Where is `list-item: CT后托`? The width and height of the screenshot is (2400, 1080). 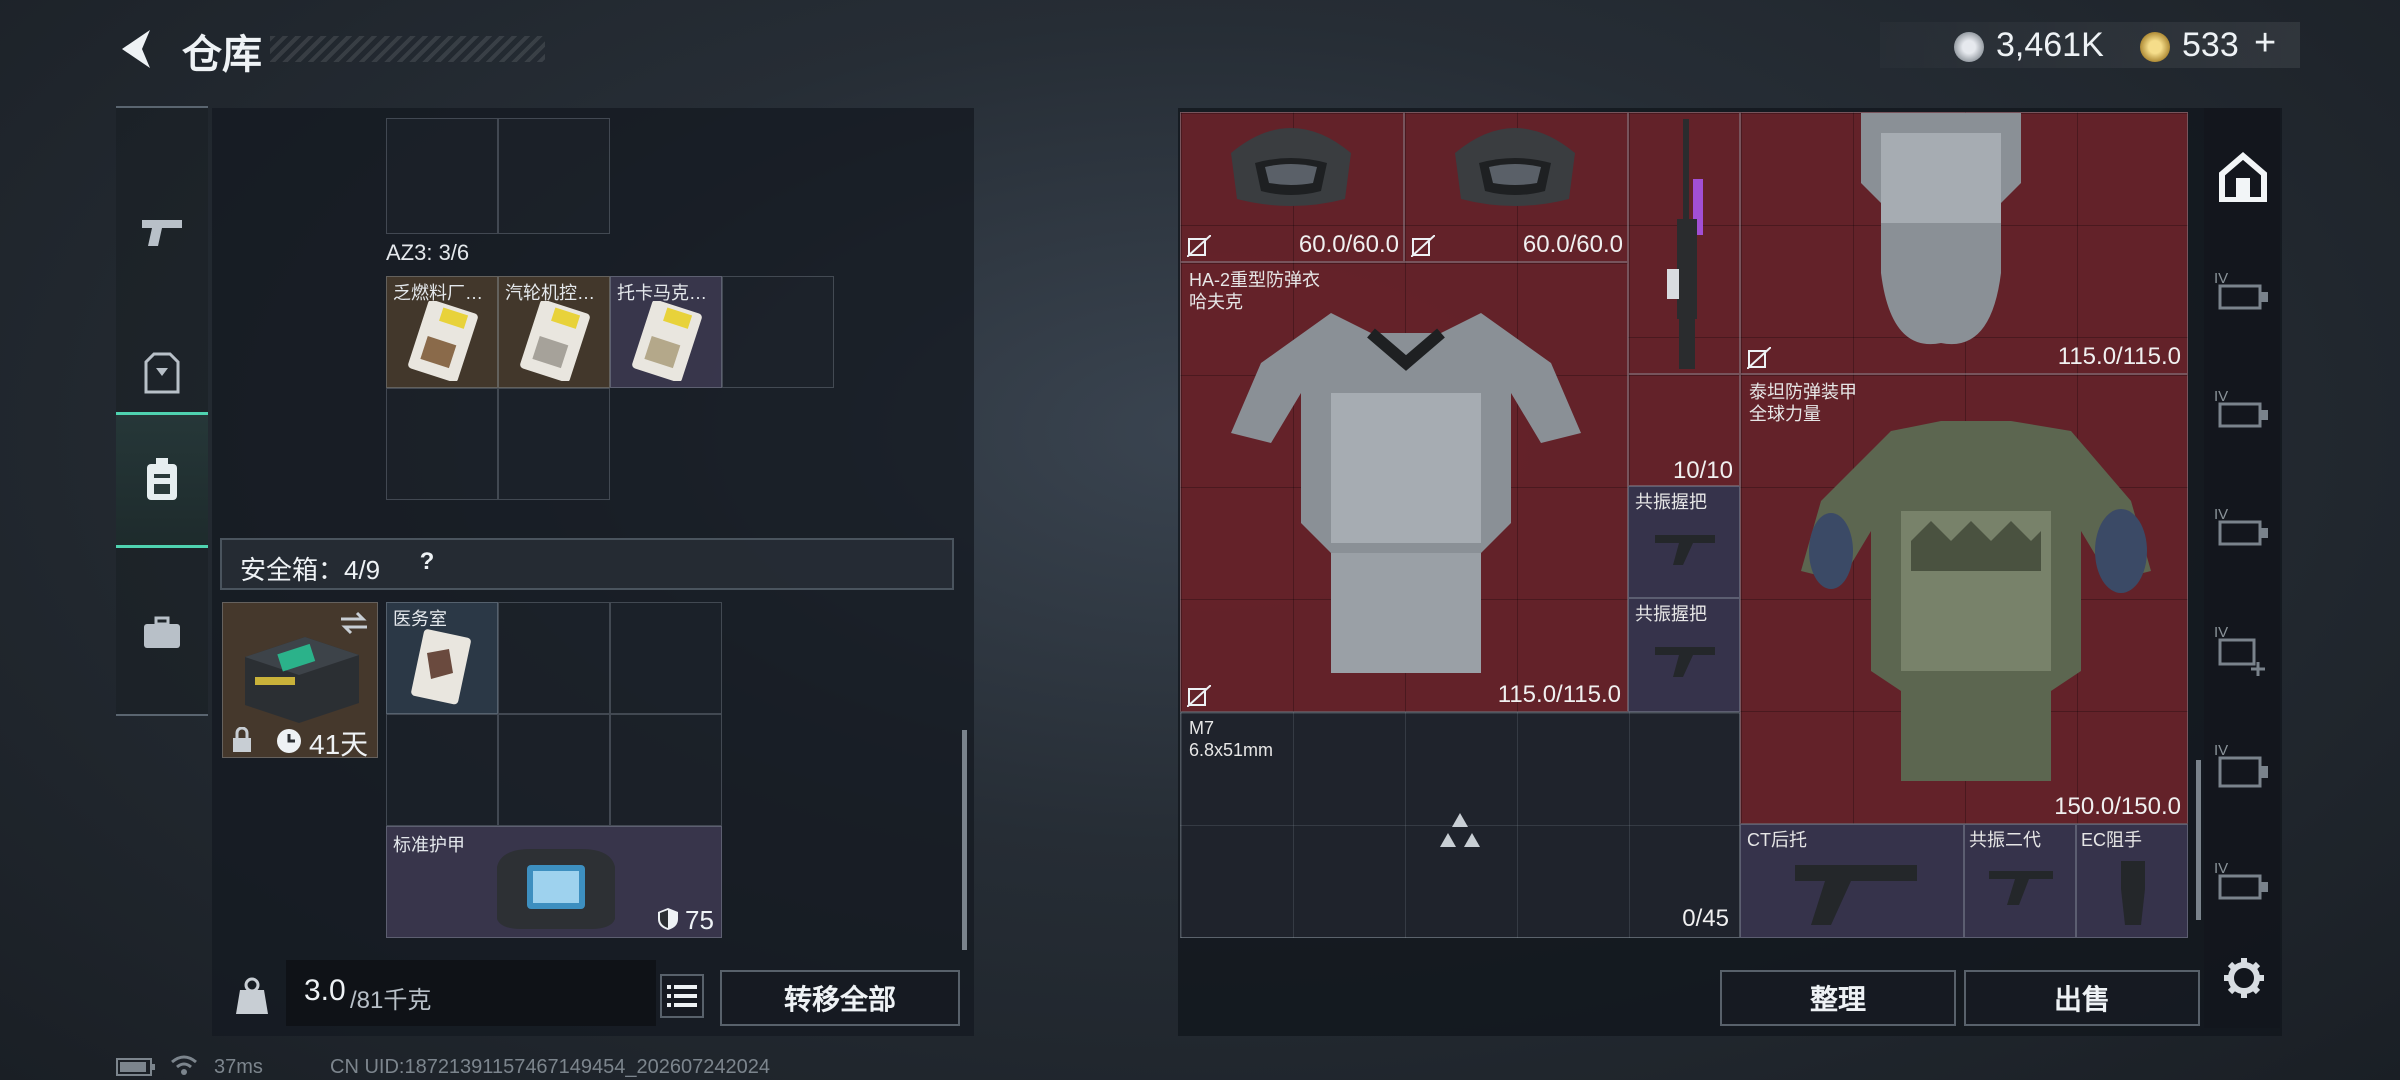
list-item: CT后托 is located at coordinates (1852, 881).